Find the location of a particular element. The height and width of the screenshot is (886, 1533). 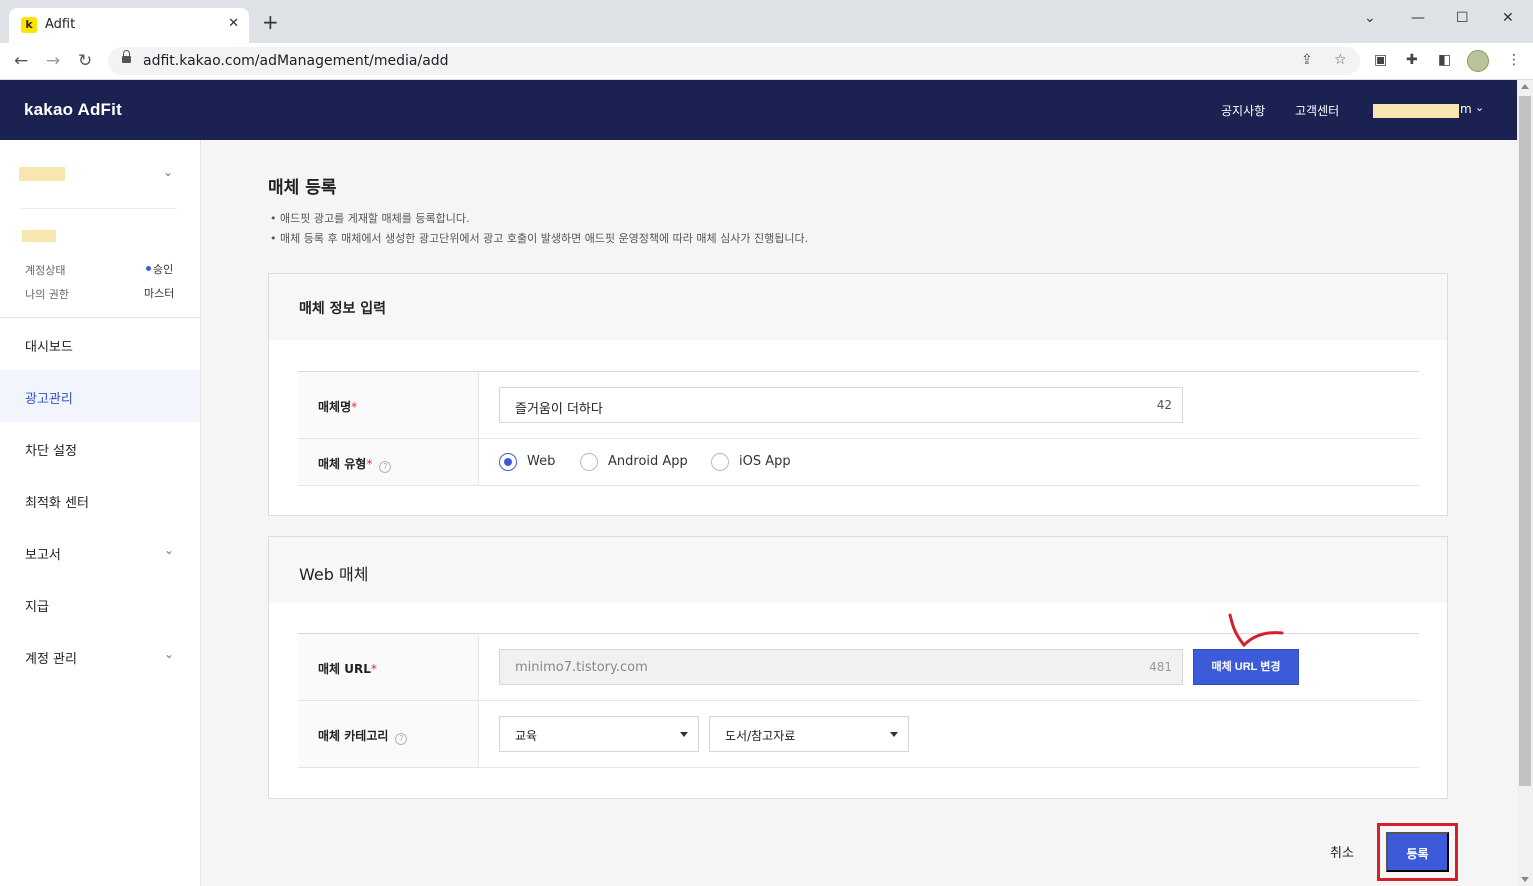

radio-label: Web is located at coordinates (541, 461).